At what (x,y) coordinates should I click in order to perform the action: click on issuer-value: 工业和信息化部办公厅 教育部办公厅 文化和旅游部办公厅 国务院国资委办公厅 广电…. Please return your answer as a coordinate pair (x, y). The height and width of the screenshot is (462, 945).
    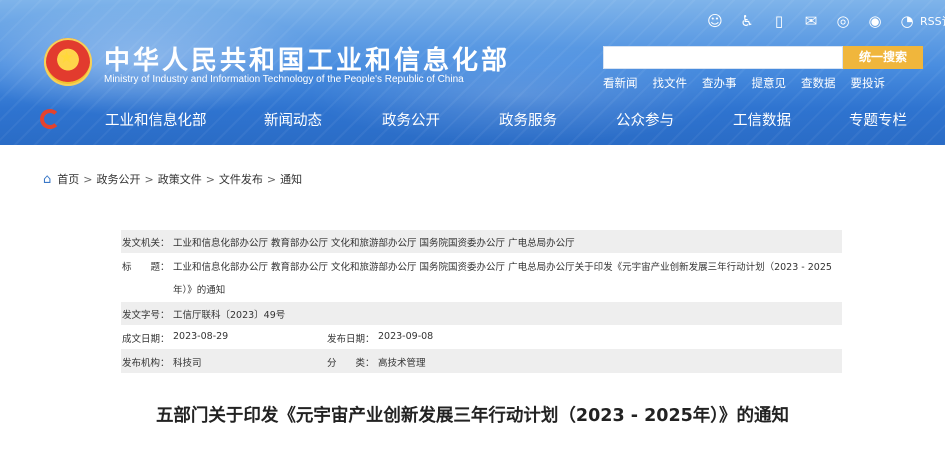
    Looking at the image, I should click on (374, 243).